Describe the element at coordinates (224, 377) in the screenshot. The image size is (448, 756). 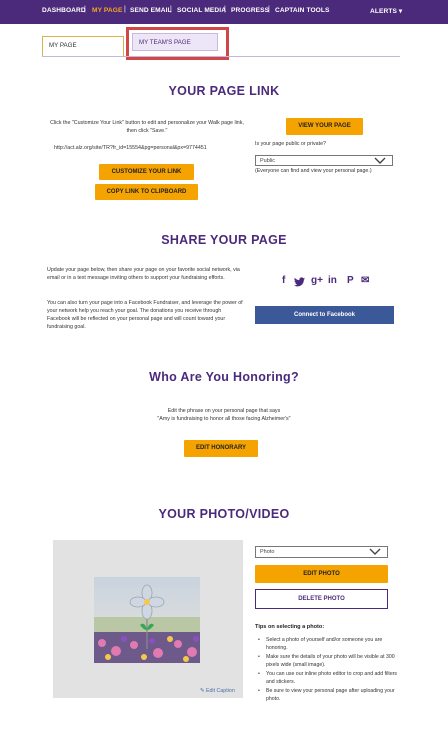
I see `honoring-title: Who Are You Honoring?` at that location.